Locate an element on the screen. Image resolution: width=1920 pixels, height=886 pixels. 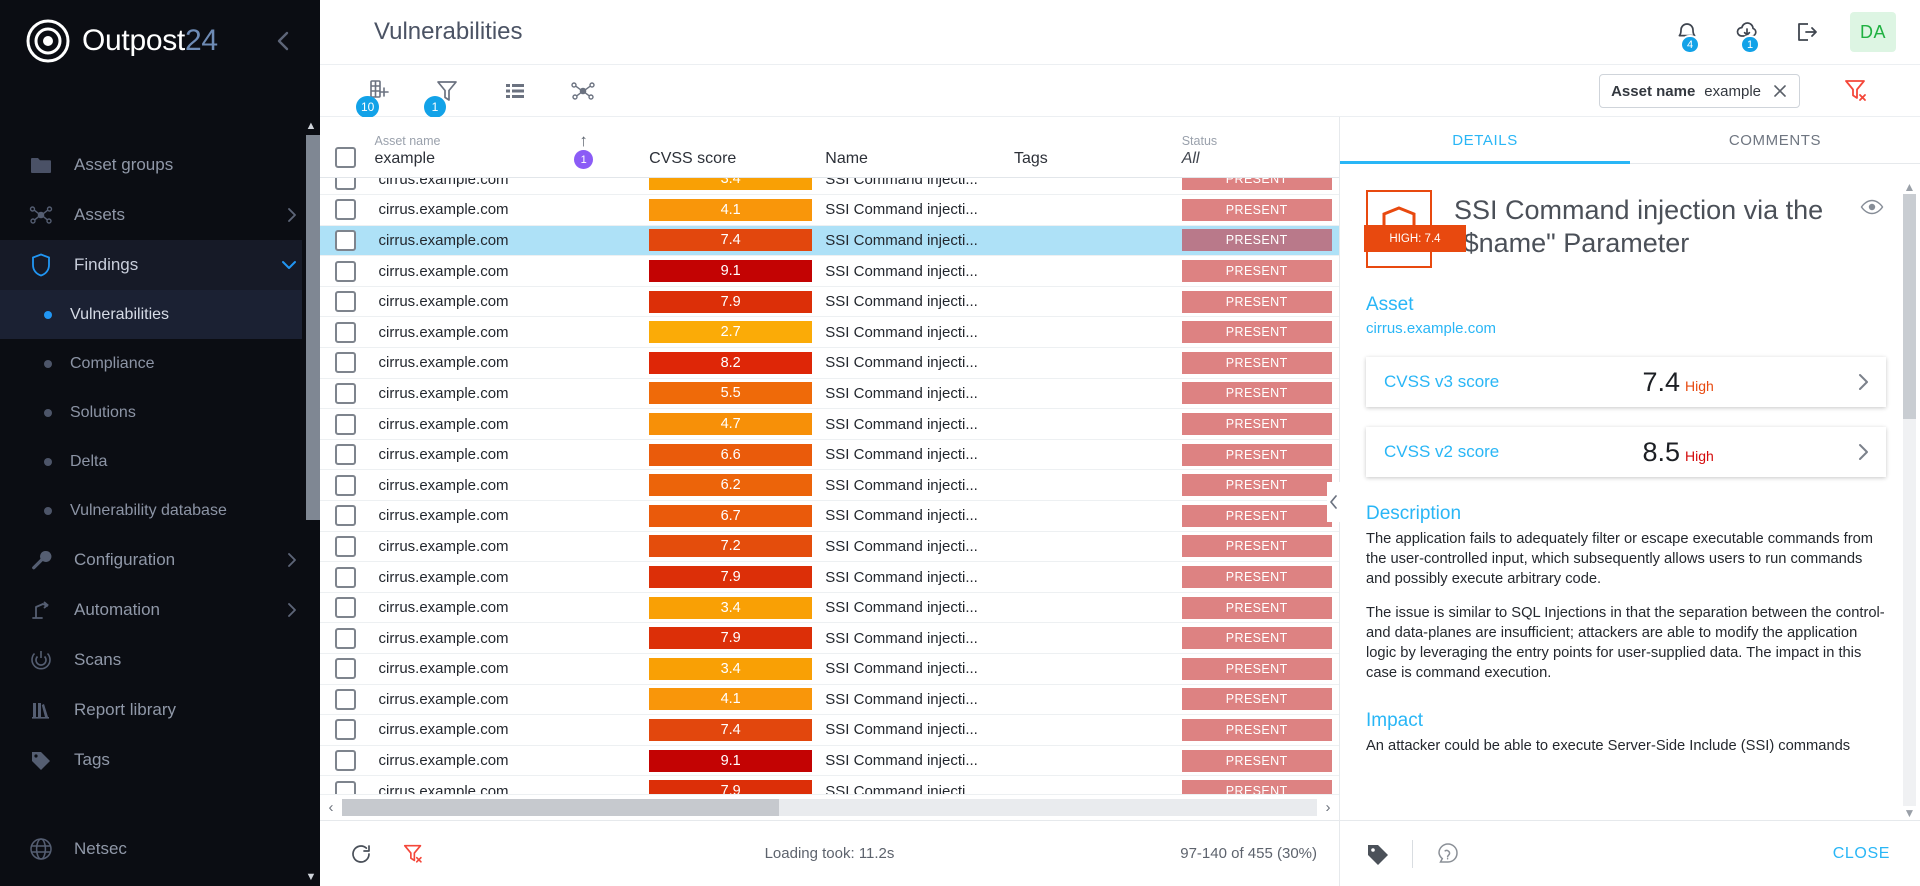
avatar: DA is located at coordinates (1873, 32).